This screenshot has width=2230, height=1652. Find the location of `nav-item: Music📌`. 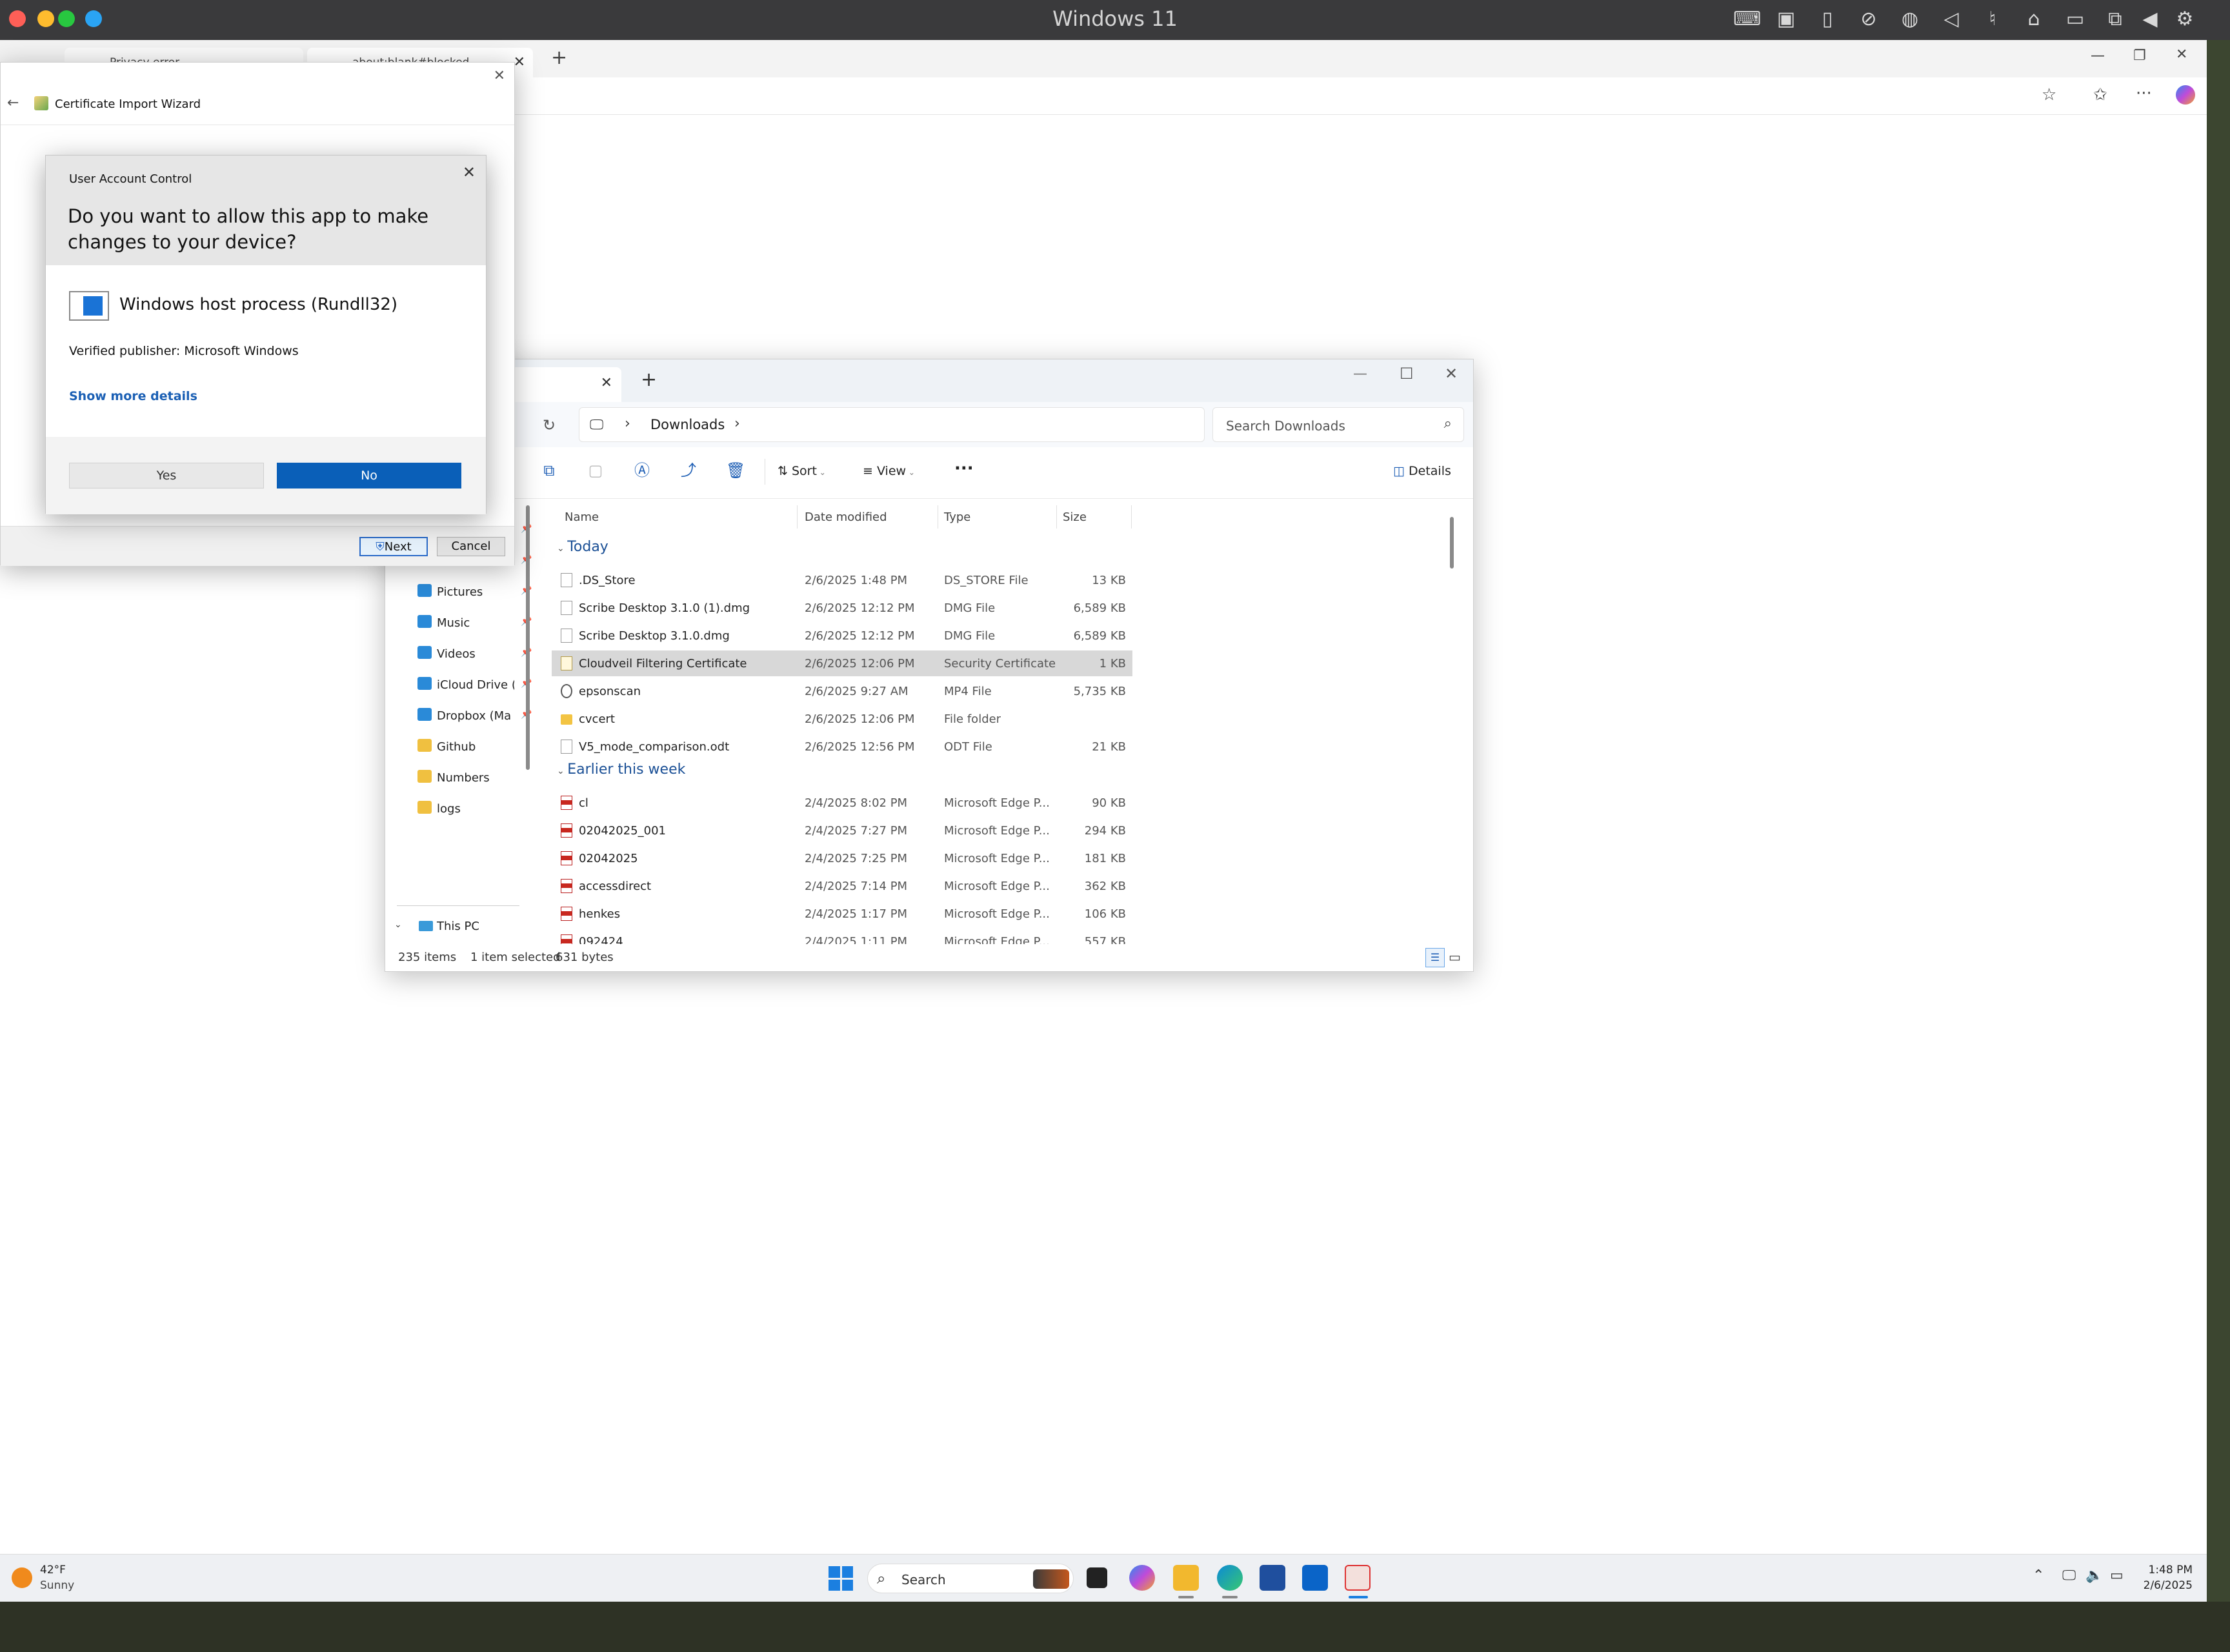

nav-item: Music📌 is located at coordinates (475, 623).